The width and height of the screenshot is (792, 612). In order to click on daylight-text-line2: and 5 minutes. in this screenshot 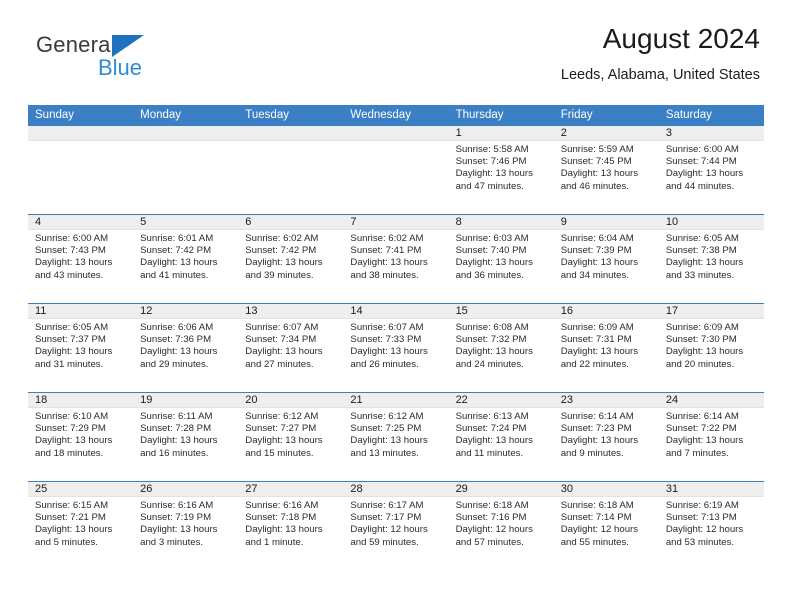, I will do `click(66, 542)`.